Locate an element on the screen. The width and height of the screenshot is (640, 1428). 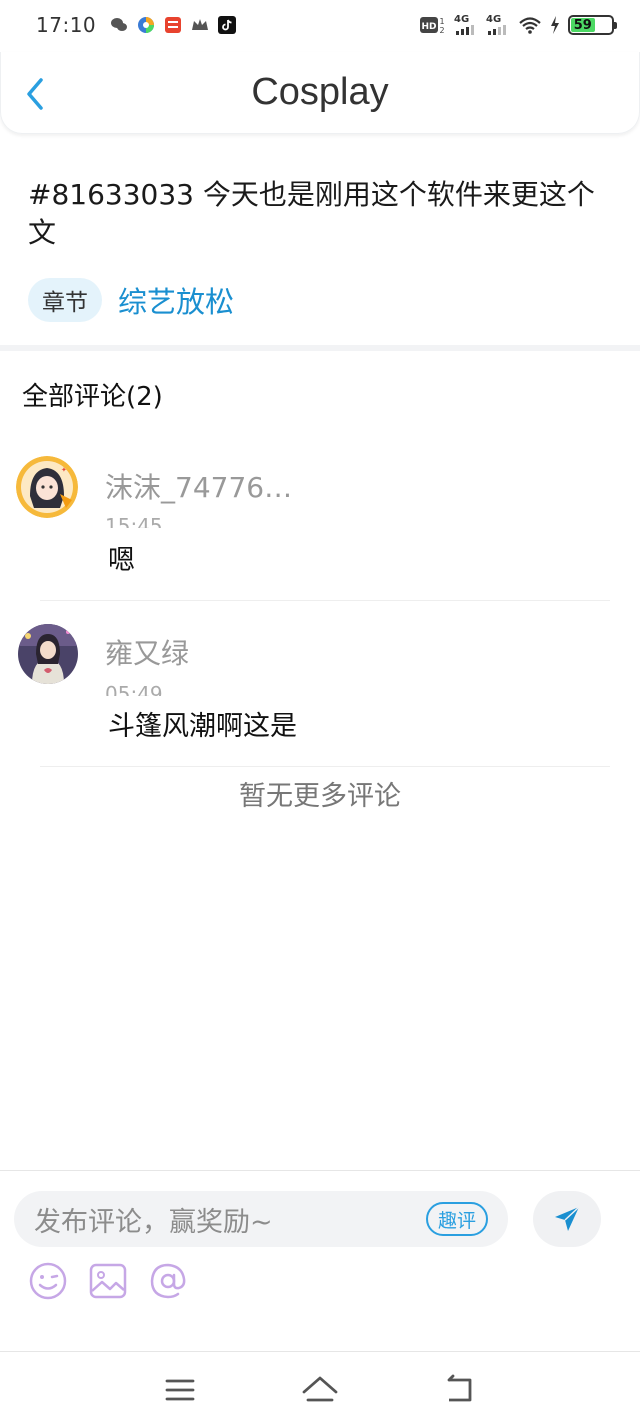
comment-input-placeholder: 发布评论，赢奖励~ is located at coordinates (230, 1219).